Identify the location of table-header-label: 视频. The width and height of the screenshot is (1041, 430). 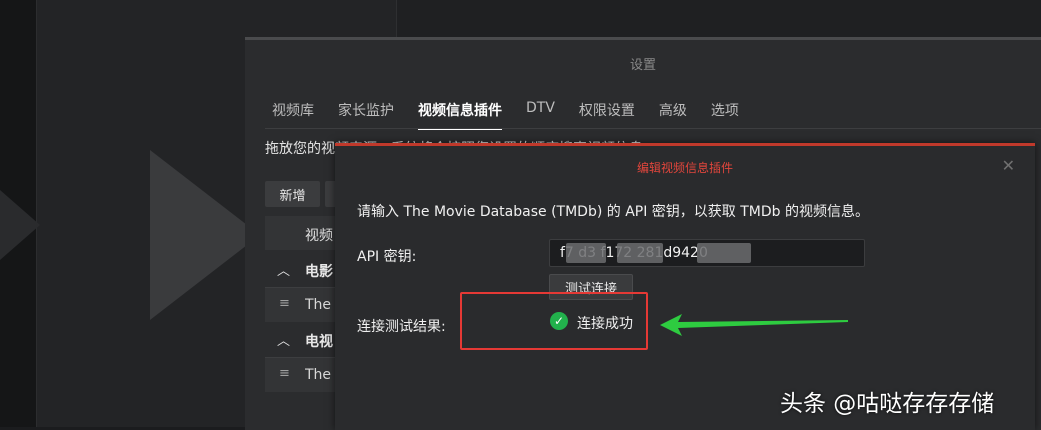
(319, 236).